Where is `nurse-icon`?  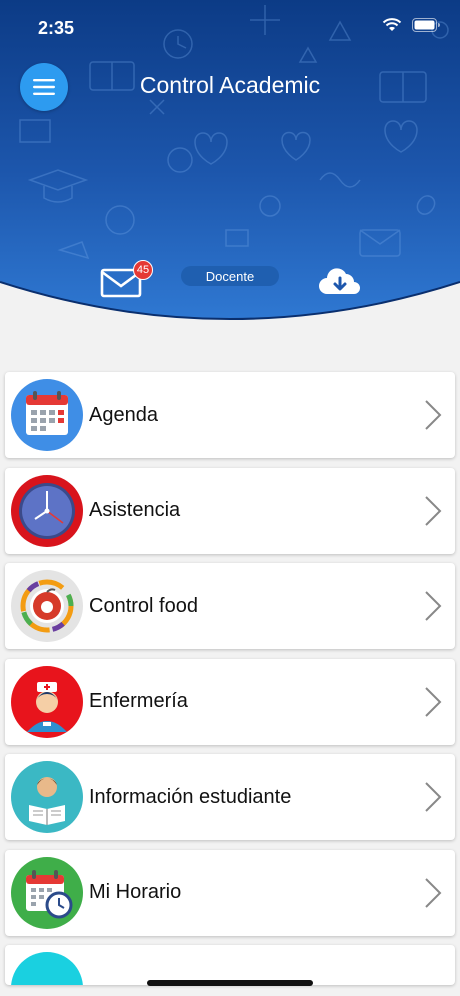
nurse-icon is located at coordinates (47, 701).